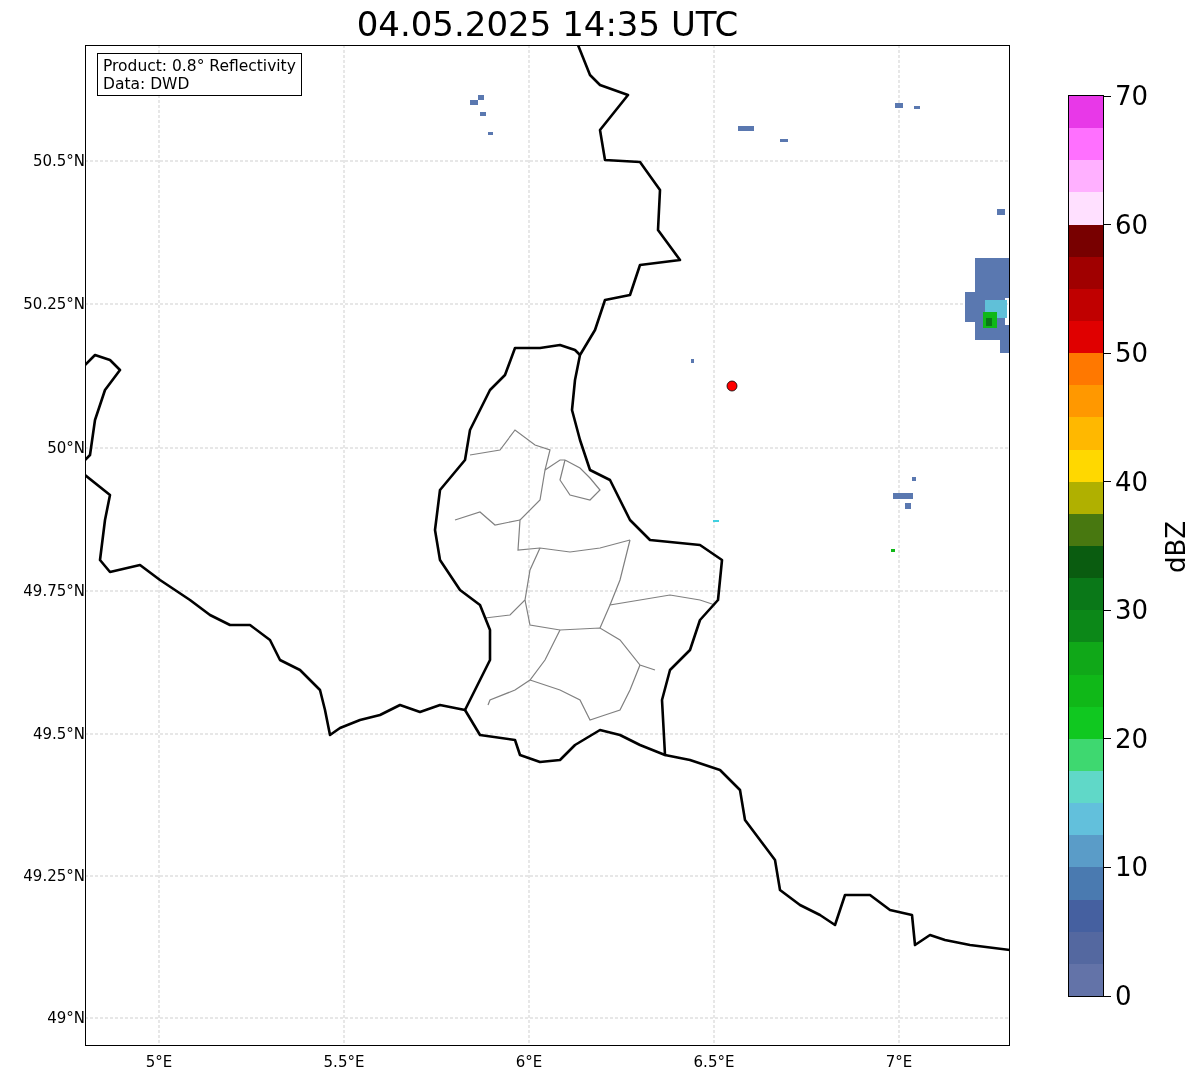  What do you see at coordinates (66, 448) in the screenshot?
I see `latitude-label: 50°N` at bounding box center [66, 448].